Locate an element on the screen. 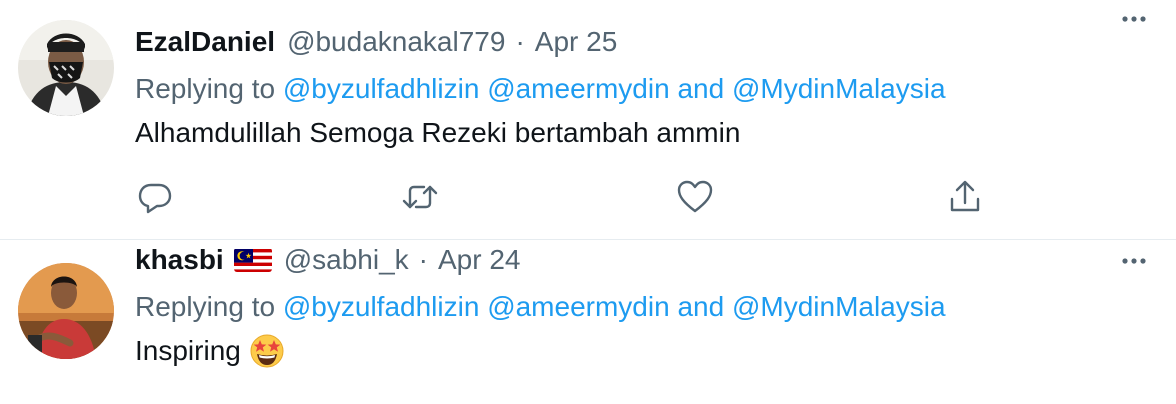 This screenshot has height=404, width=1176. tweet-header: khasbi @sabhi_k · Apr 24 is located at coordinates (655, 260).